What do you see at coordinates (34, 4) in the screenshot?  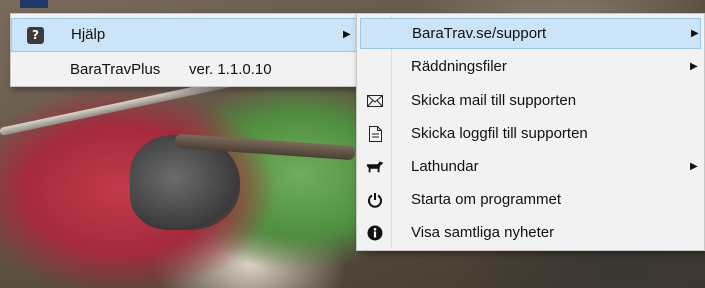 I see `background-menu-icon-fragment` at bounding box center [34, 4].